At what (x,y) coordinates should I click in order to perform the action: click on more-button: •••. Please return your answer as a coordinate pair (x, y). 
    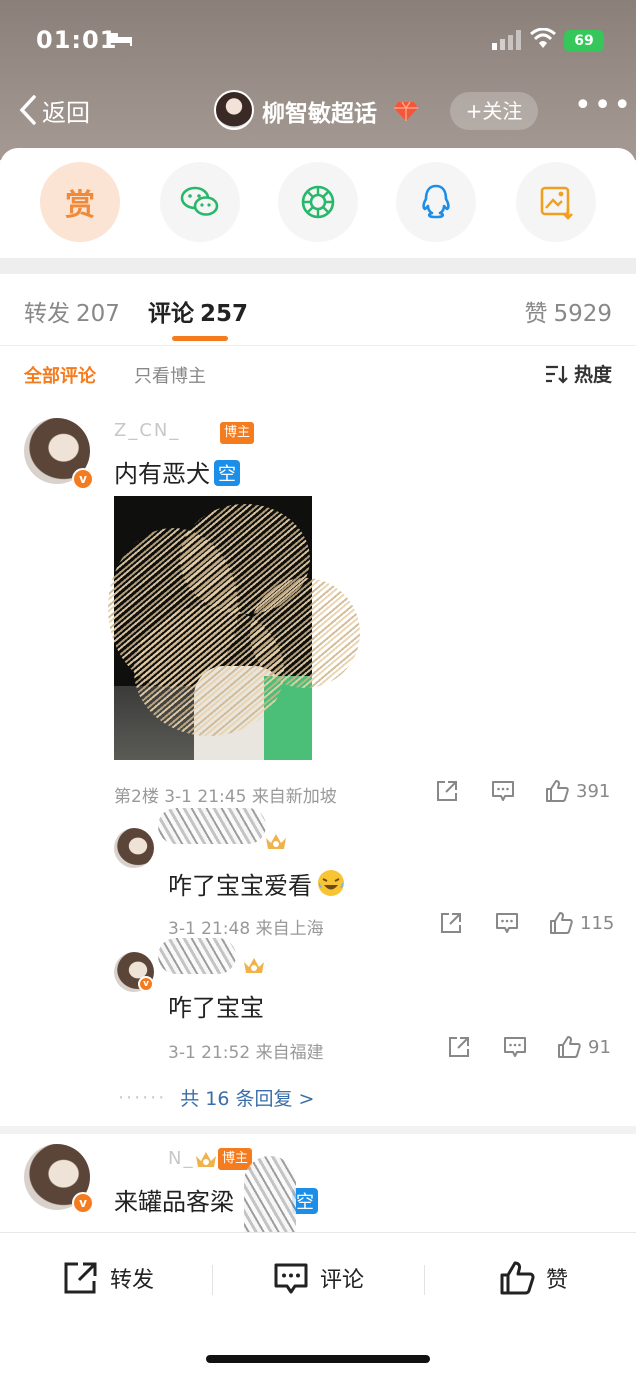
    Looking at the image, I should click on (602, 106).